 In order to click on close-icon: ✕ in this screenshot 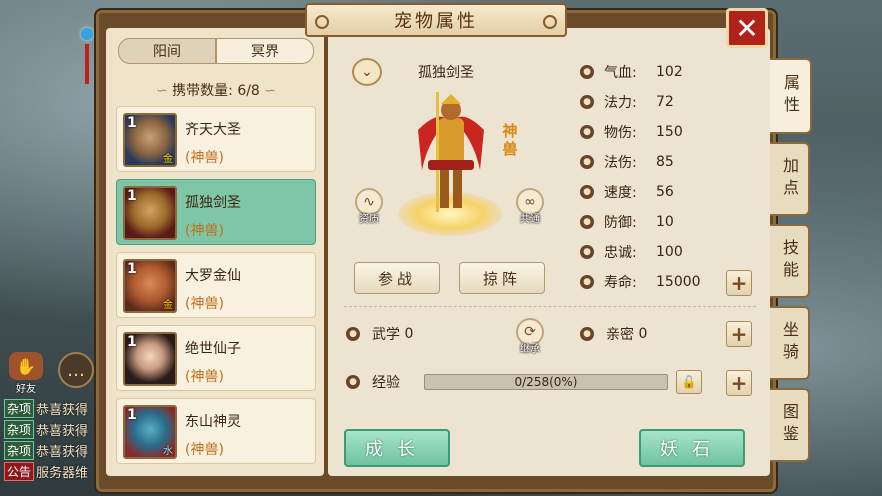, I will do `click(747, 28)`.